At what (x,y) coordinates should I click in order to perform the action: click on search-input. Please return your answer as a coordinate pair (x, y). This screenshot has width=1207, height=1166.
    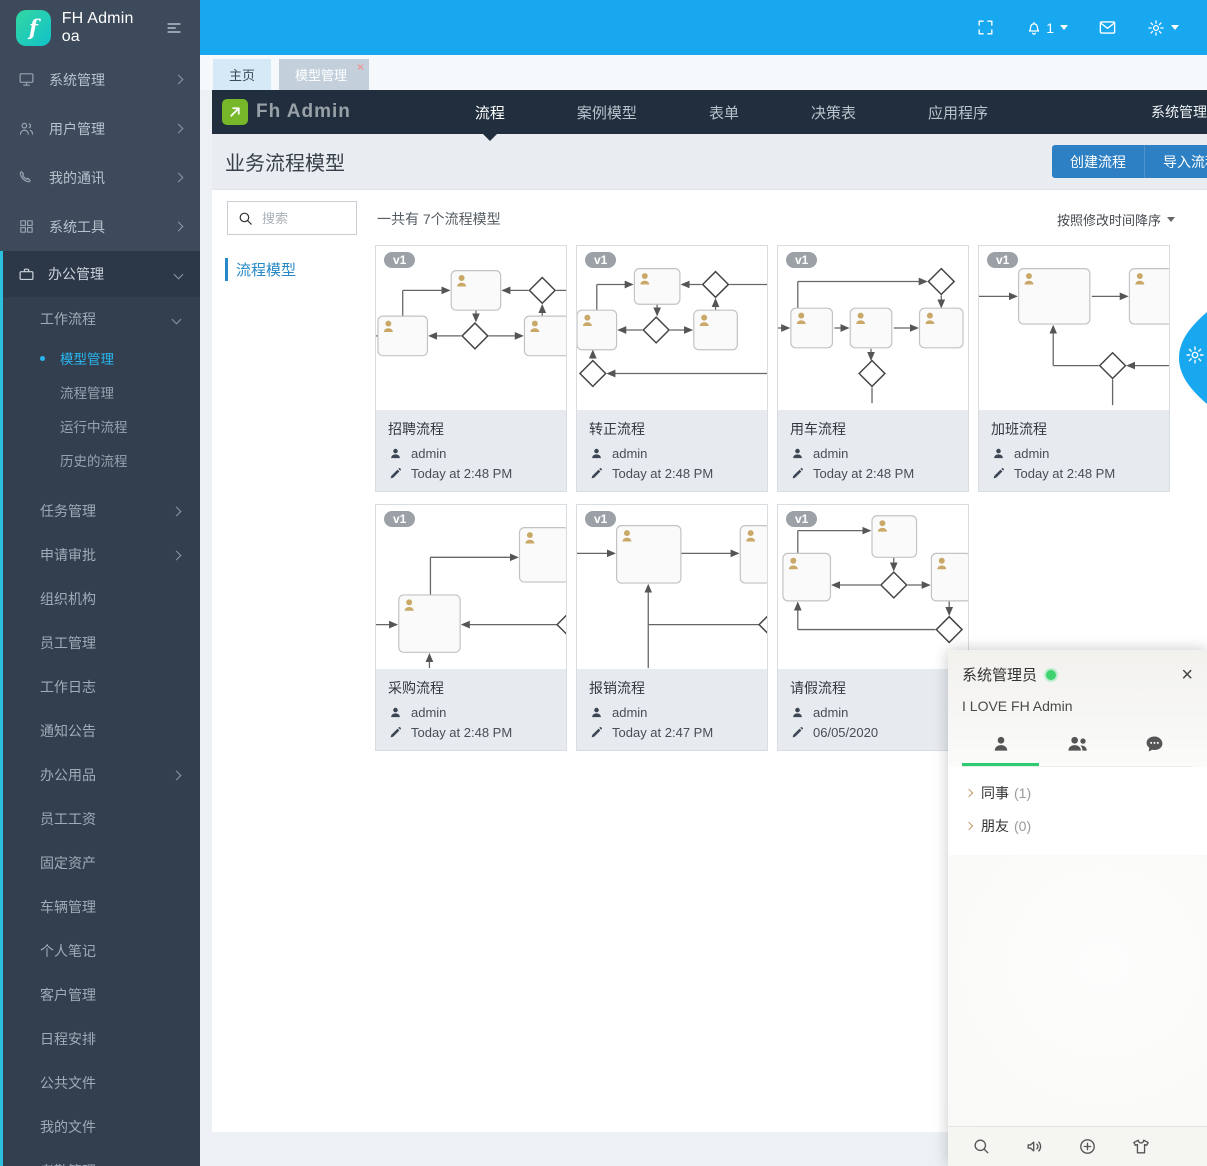
    Looking at the image, I should click on (309, 218).